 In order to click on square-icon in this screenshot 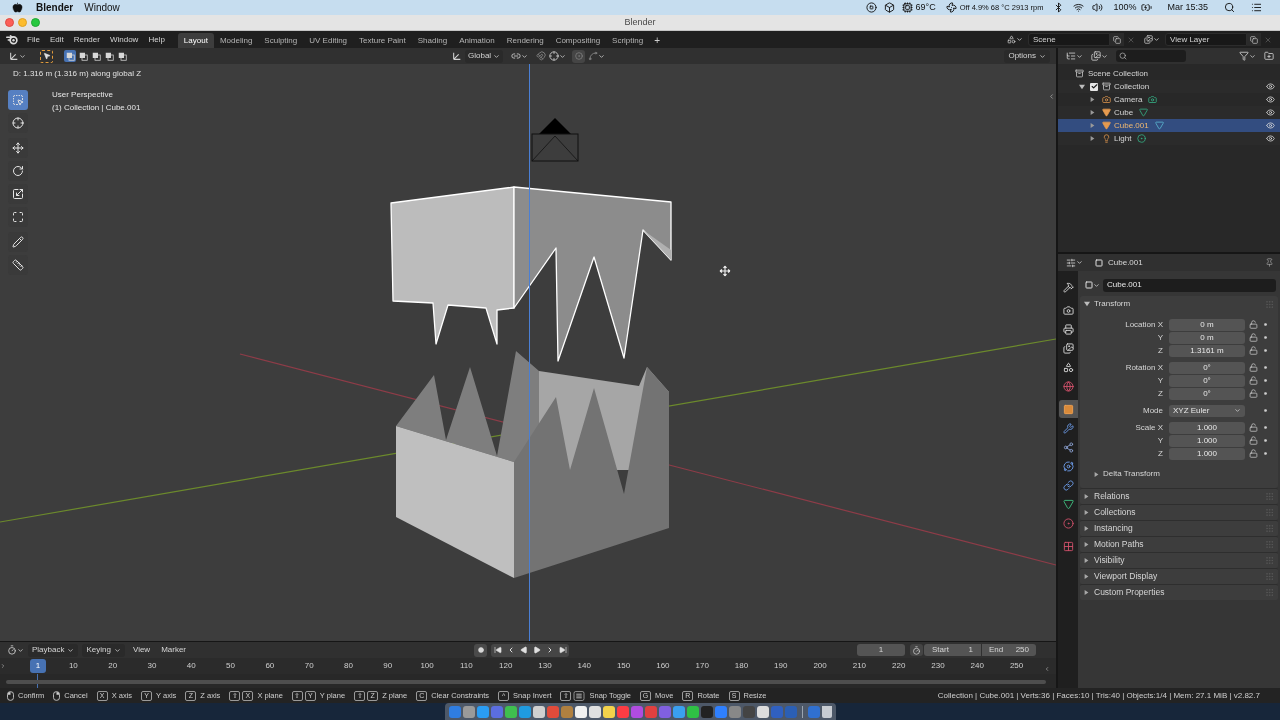, I will do `click(1068, 409)`.